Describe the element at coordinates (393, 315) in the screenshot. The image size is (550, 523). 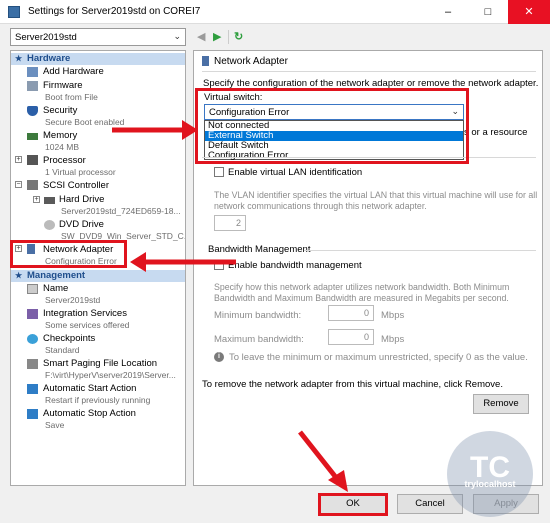
I see `min-bandwidth-unit: Mbps` at that location.